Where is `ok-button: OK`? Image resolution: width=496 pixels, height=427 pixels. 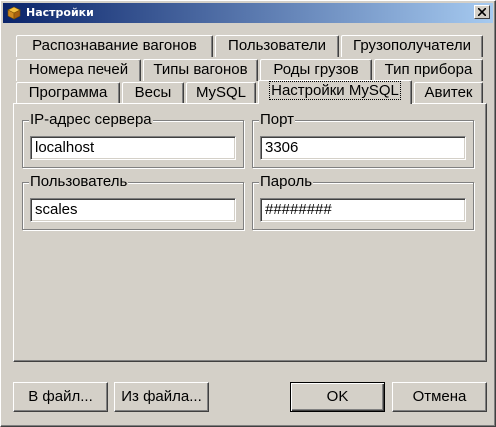 ok-button: OK is located at coordinates (337, 397).